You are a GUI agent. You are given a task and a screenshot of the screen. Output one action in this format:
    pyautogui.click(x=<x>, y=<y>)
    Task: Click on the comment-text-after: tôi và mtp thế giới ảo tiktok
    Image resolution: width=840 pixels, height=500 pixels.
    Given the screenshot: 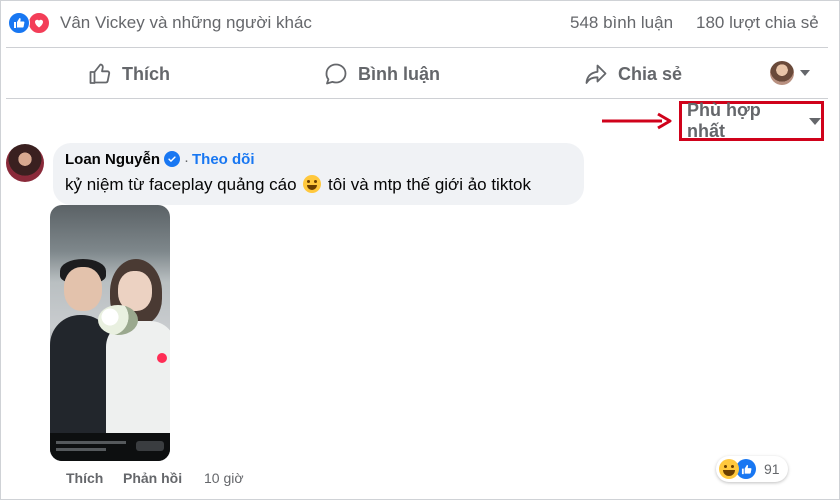 What is the action you would take?
    pyautogui.click(x=430, y=184)
    